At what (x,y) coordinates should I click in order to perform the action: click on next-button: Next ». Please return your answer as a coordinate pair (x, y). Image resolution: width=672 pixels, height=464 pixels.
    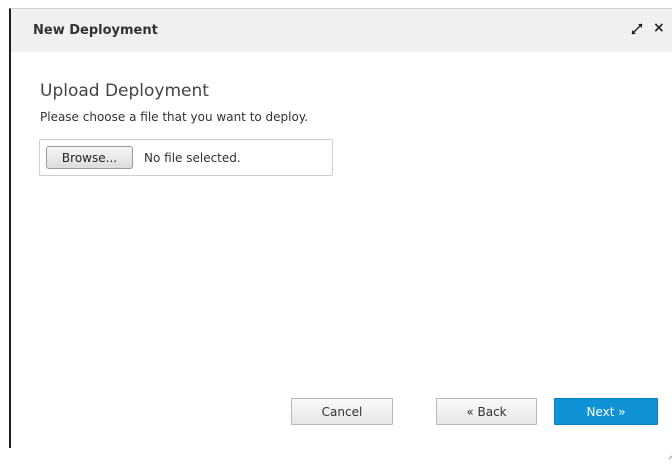
    Looking at the image, I should click on (606, 411).